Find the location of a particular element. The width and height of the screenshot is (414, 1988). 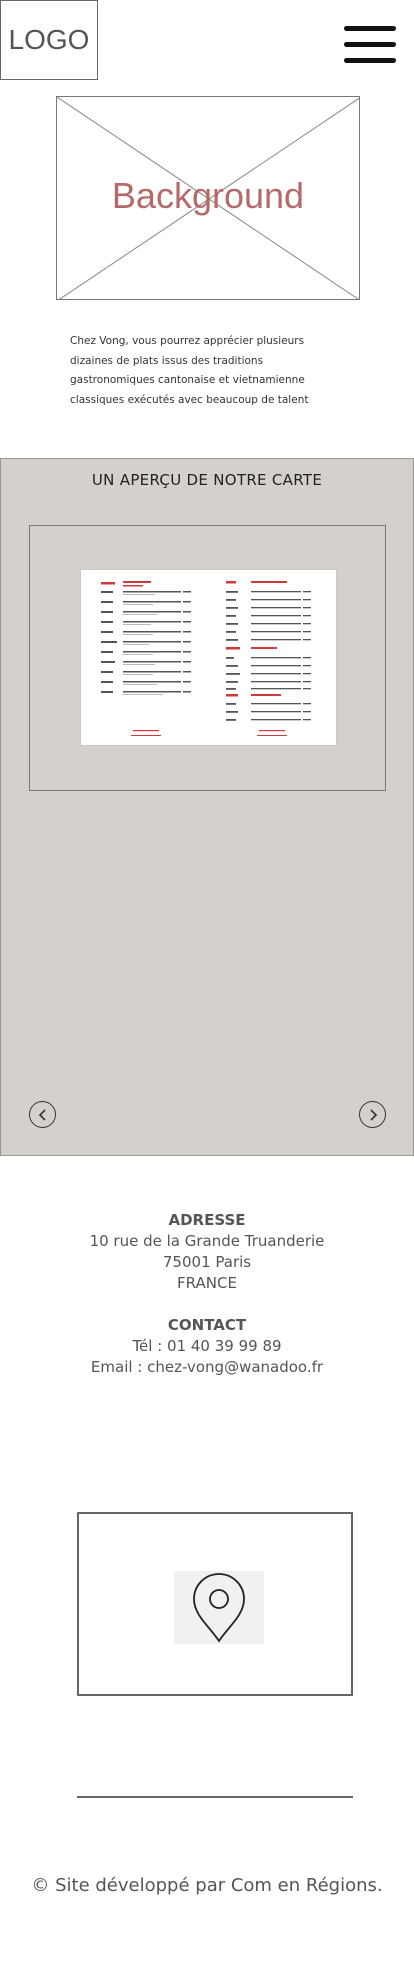

address-line-2: 75001 Paris is located at coordinates (207, 1262).